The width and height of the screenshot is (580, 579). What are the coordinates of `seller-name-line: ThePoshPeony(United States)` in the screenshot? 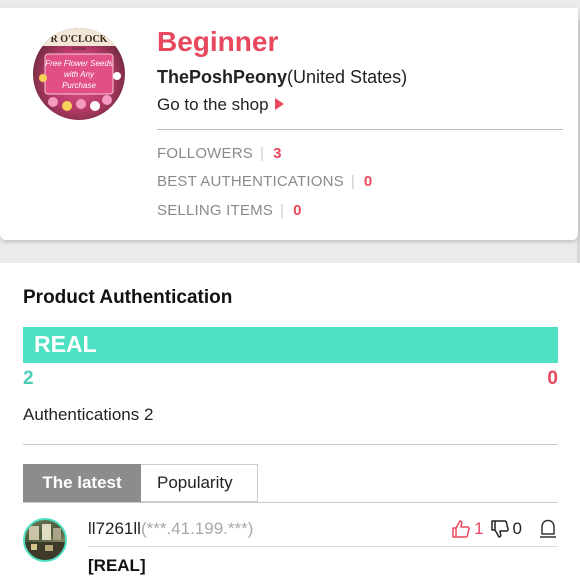 It's located at (282, 77).